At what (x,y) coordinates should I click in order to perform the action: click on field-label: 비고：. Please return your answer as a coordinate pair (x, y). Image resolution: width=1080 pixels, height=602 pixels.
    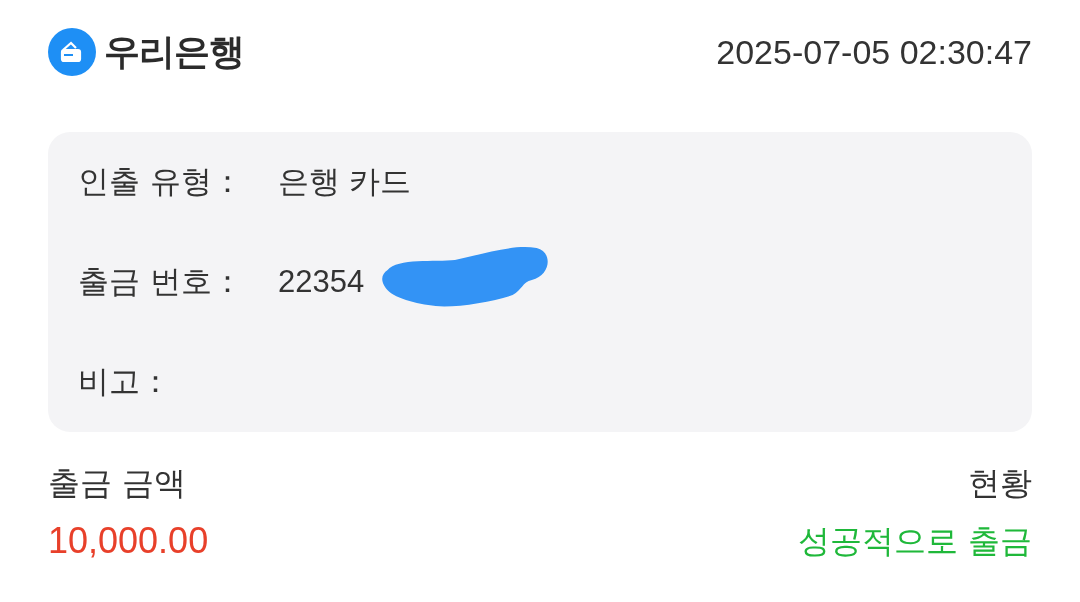
    Looking at the image, I should click on (125, 381).